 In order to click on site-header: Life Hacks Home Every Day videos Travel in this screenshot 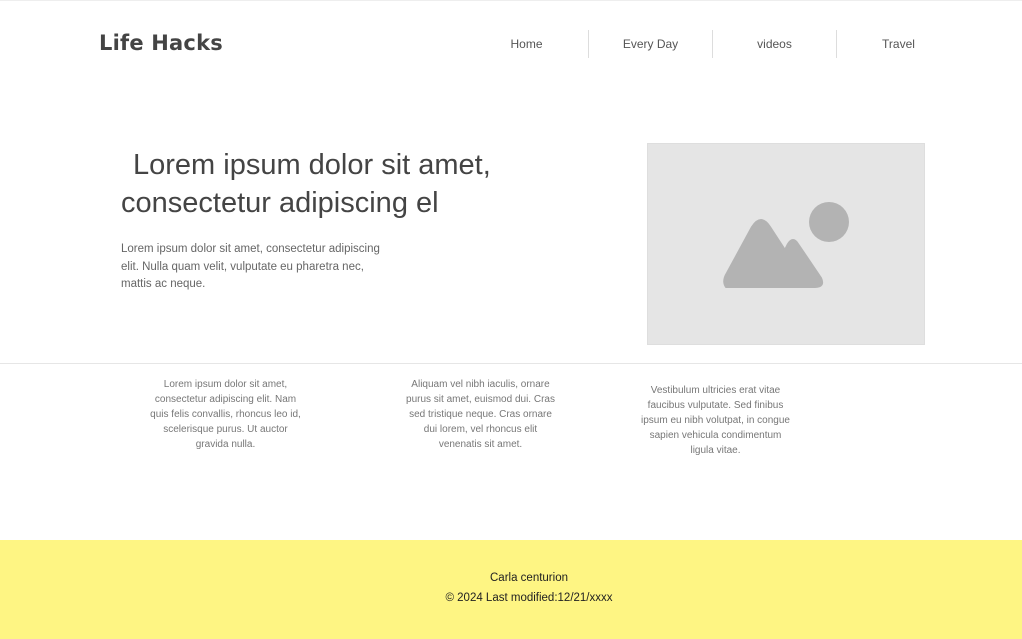, I will do `click(511, 45)`.